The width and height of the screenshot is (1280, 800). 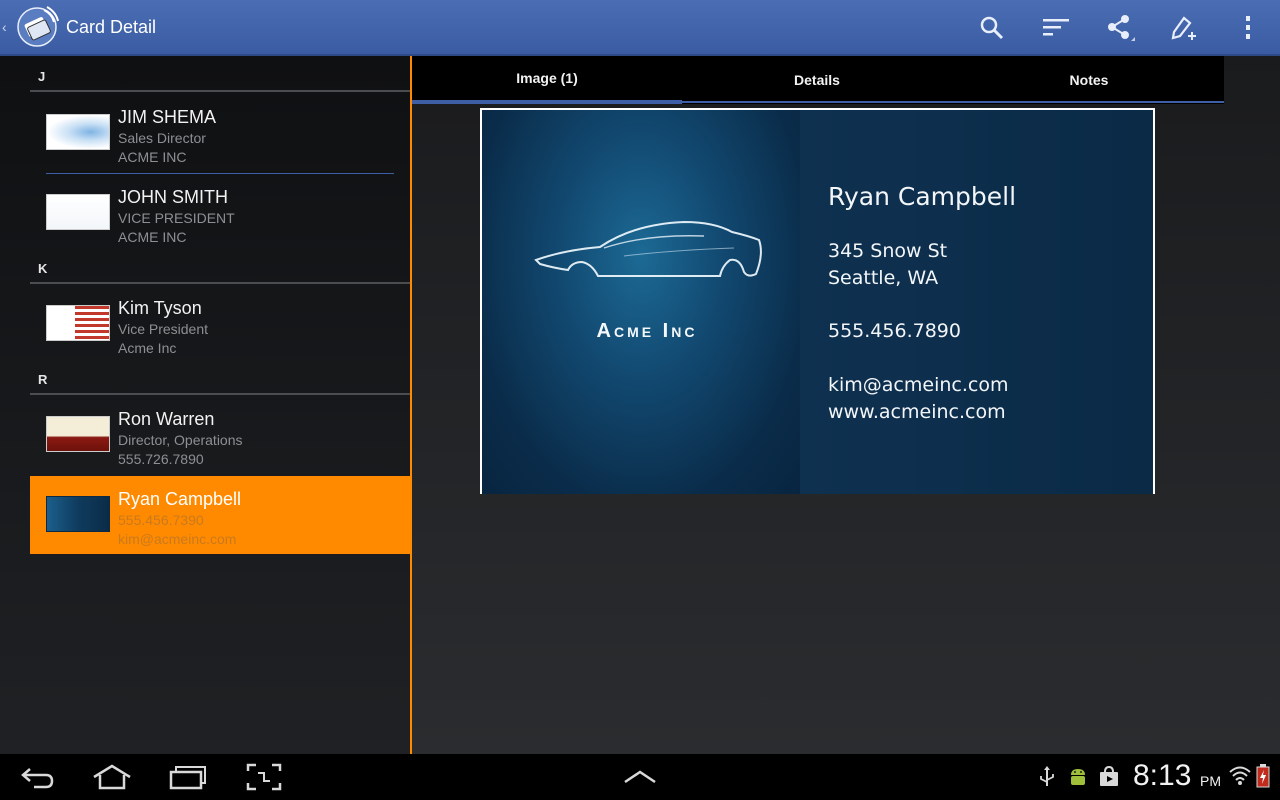 I want to click on contact-line2: Director, Operations, so click(x=180, y=440).